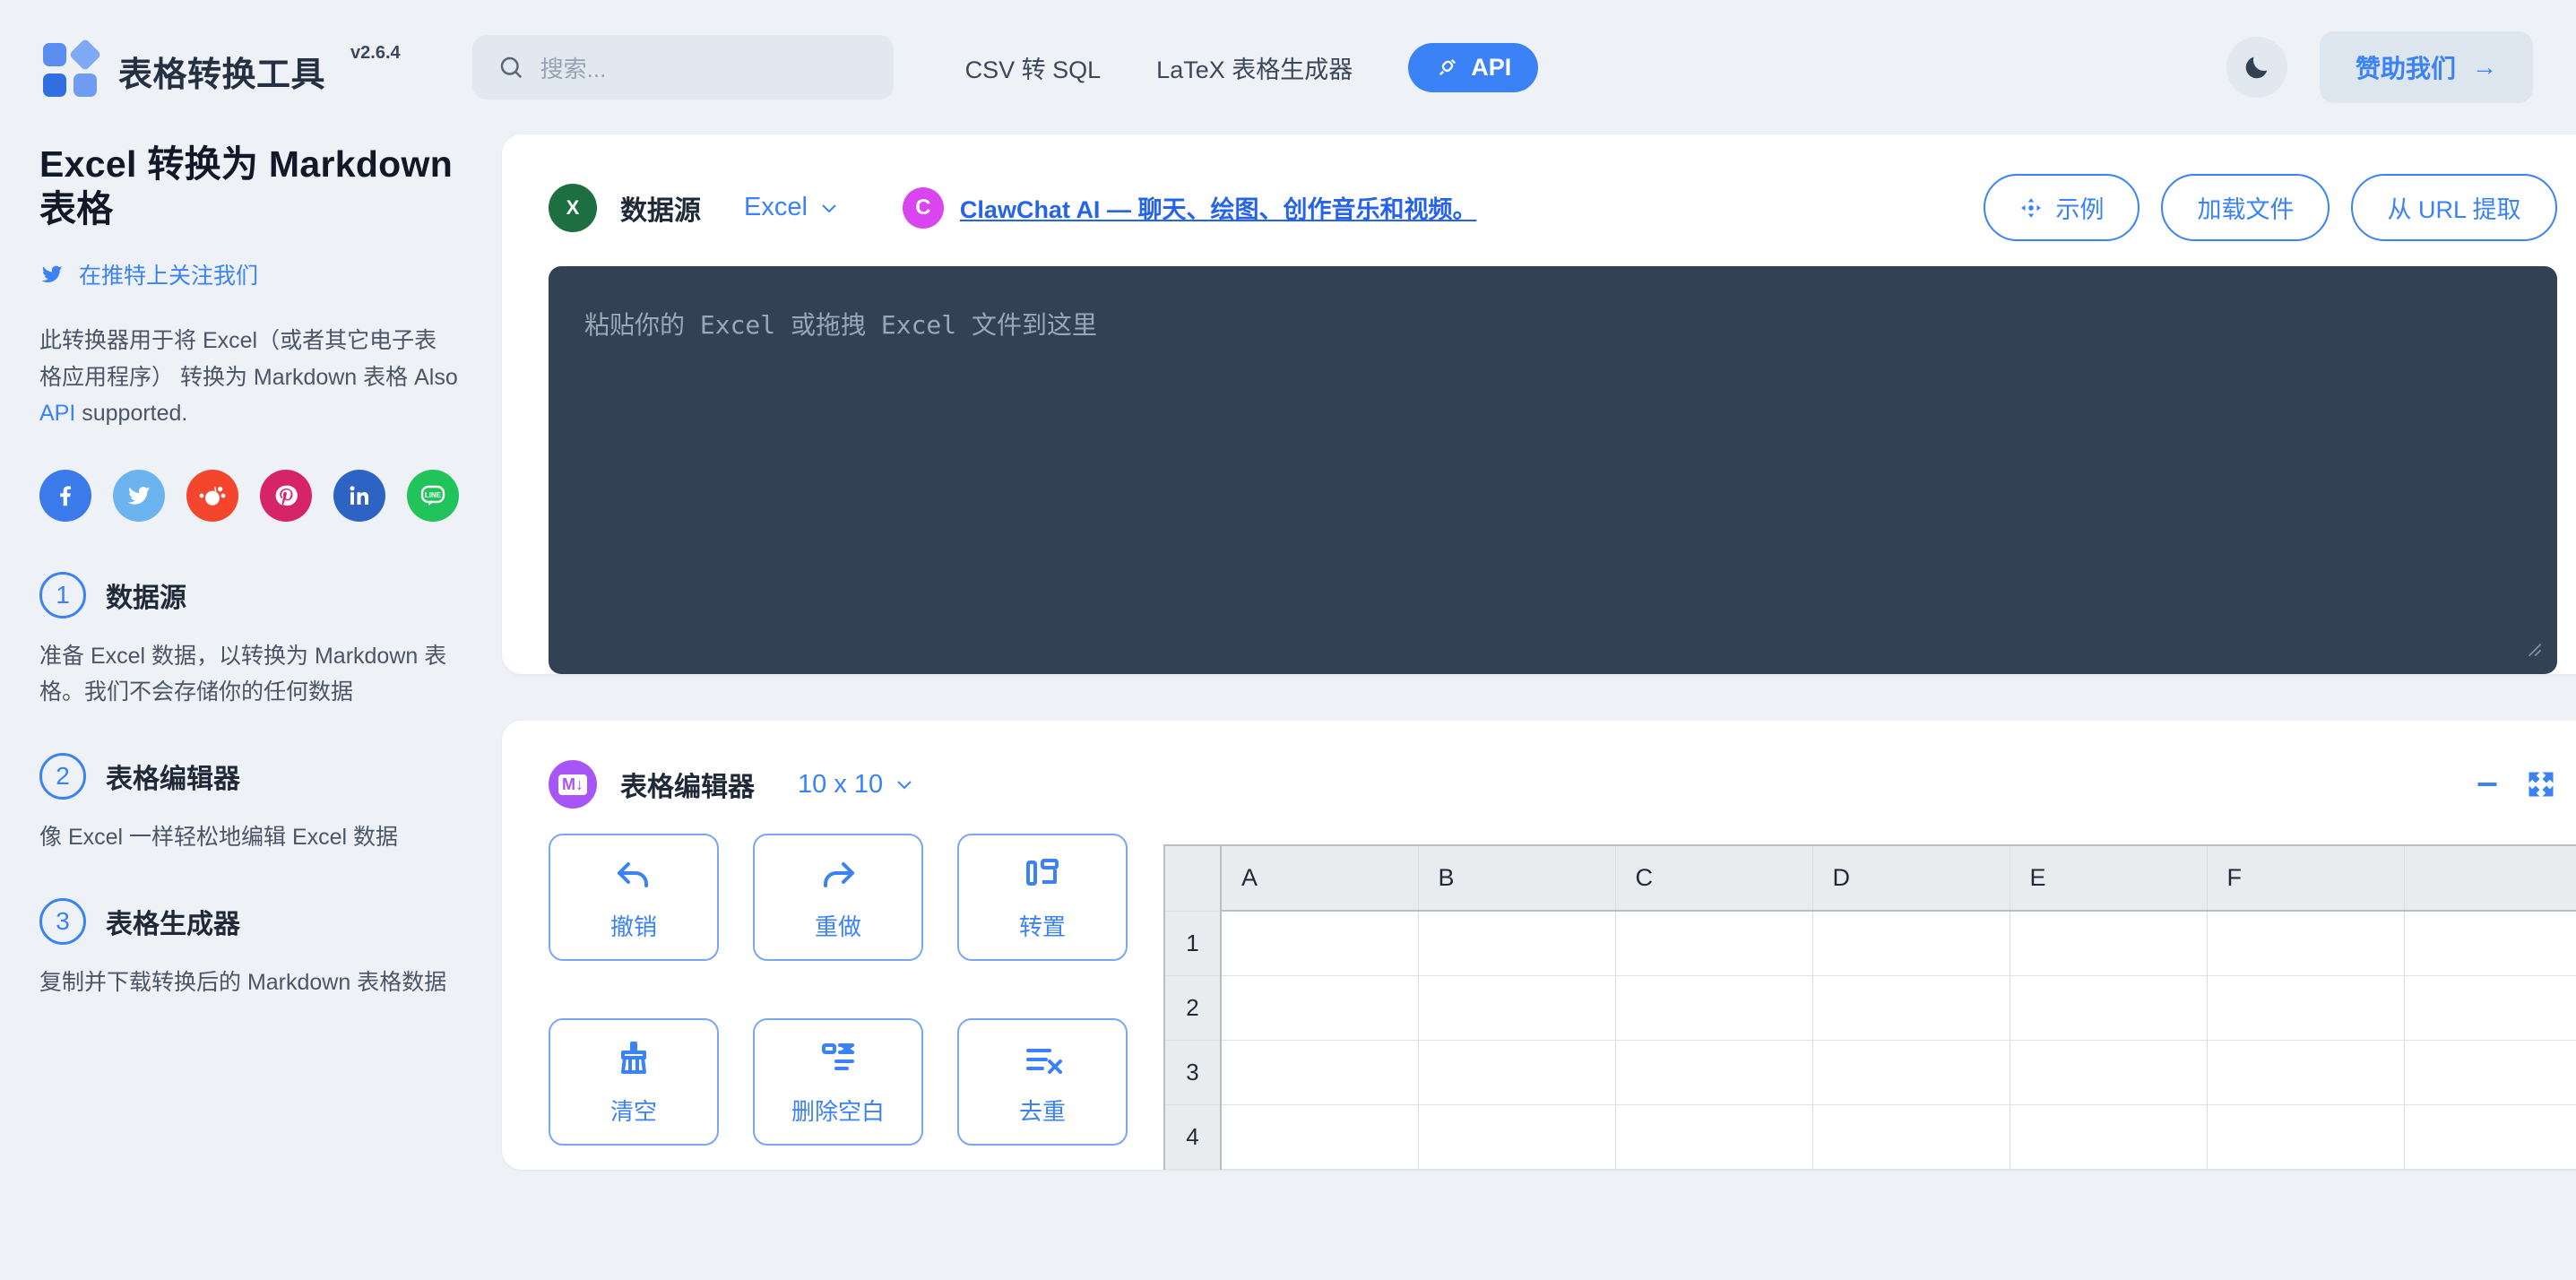 The image size is (2576, 1280). What do you see at coordinates (72, 69) in the screenshot?
I see `app-logo-icon` at bounding box center [72, 69].